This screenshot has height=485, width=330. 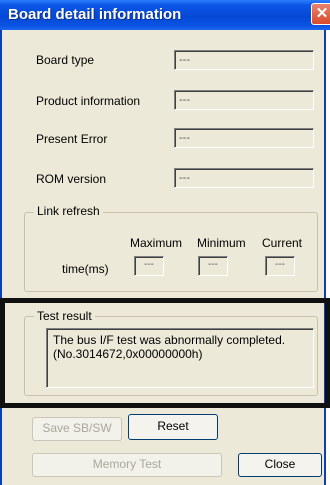 I want to click on board-type-label: Board type, so click(x=65, y=60).